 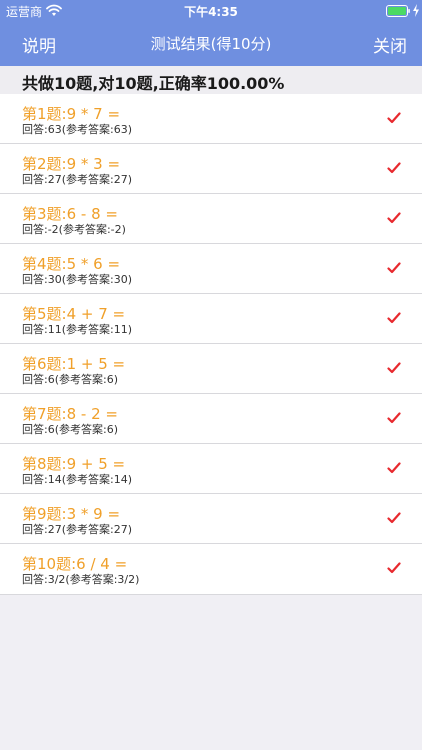 I want to click on list-item: 第1题:9 * 7 = 回答:63(参考答案:63), so click(x=211, y=119).